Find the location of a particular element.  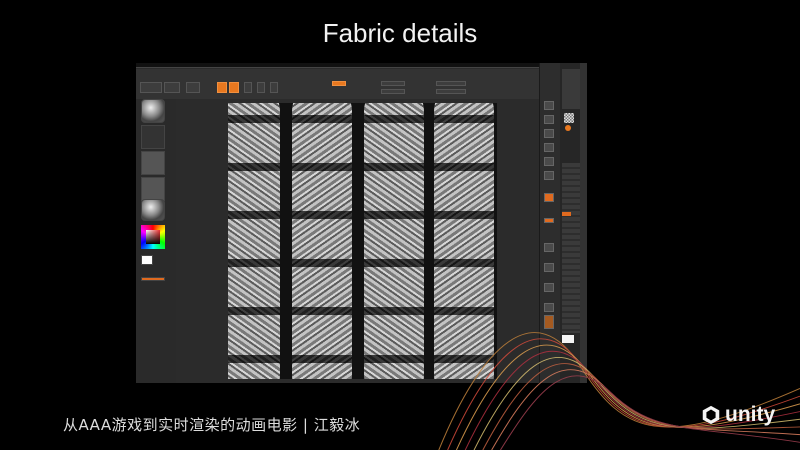

tool-buttons is located at coordinates (572, 89).